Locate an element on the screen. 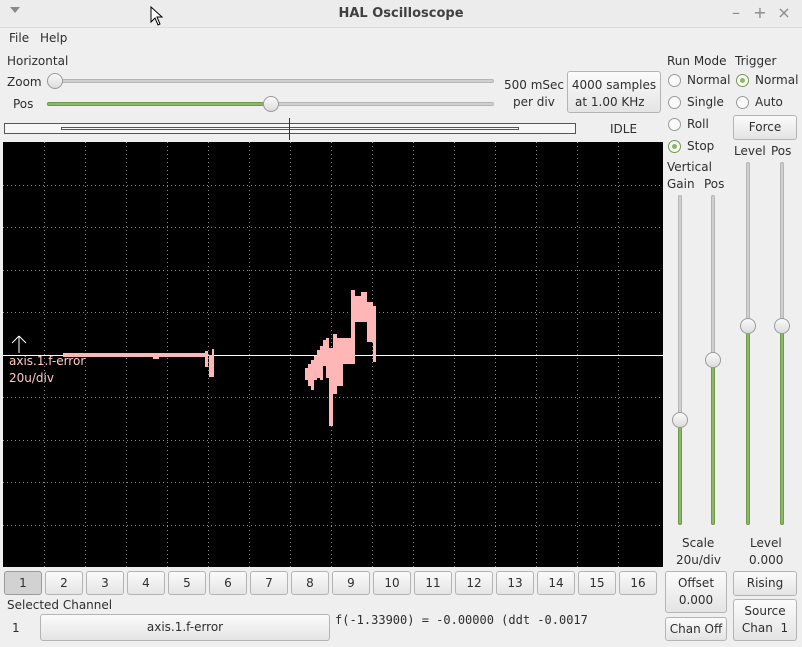  vertical-pos-slider-knob is located at coordinates (713, 360).